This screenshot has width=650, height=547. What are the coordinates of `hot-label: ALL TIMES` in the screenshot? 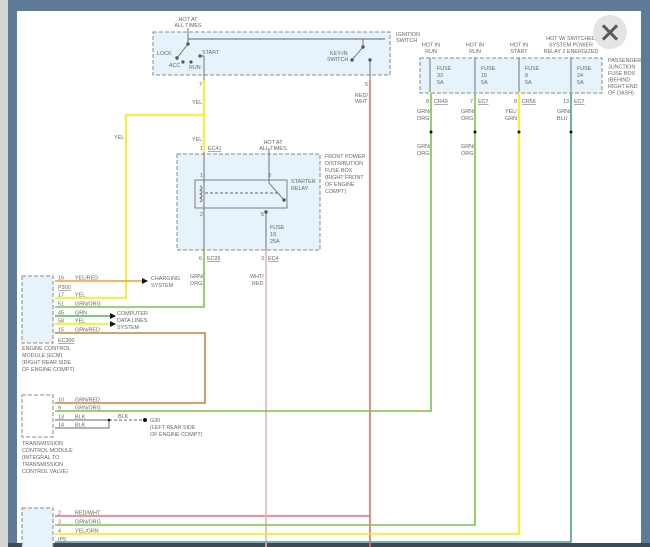 It's located at (273, 149).